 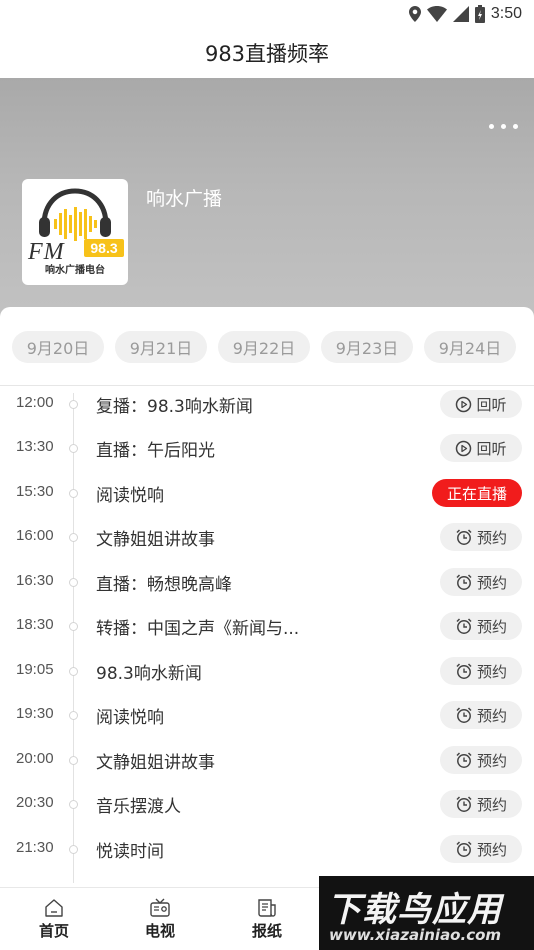 I want to click on program-row: 12:00 复播：98.3响水新闻 回听, so click(x=267, y=404).